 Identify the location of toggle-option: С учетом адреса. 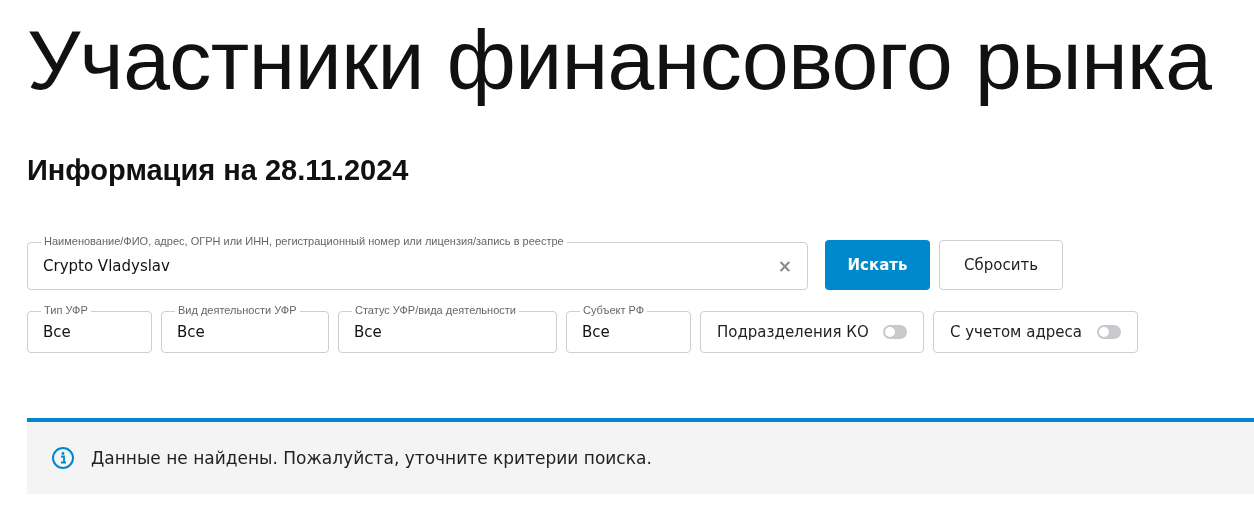
(1035, 332).